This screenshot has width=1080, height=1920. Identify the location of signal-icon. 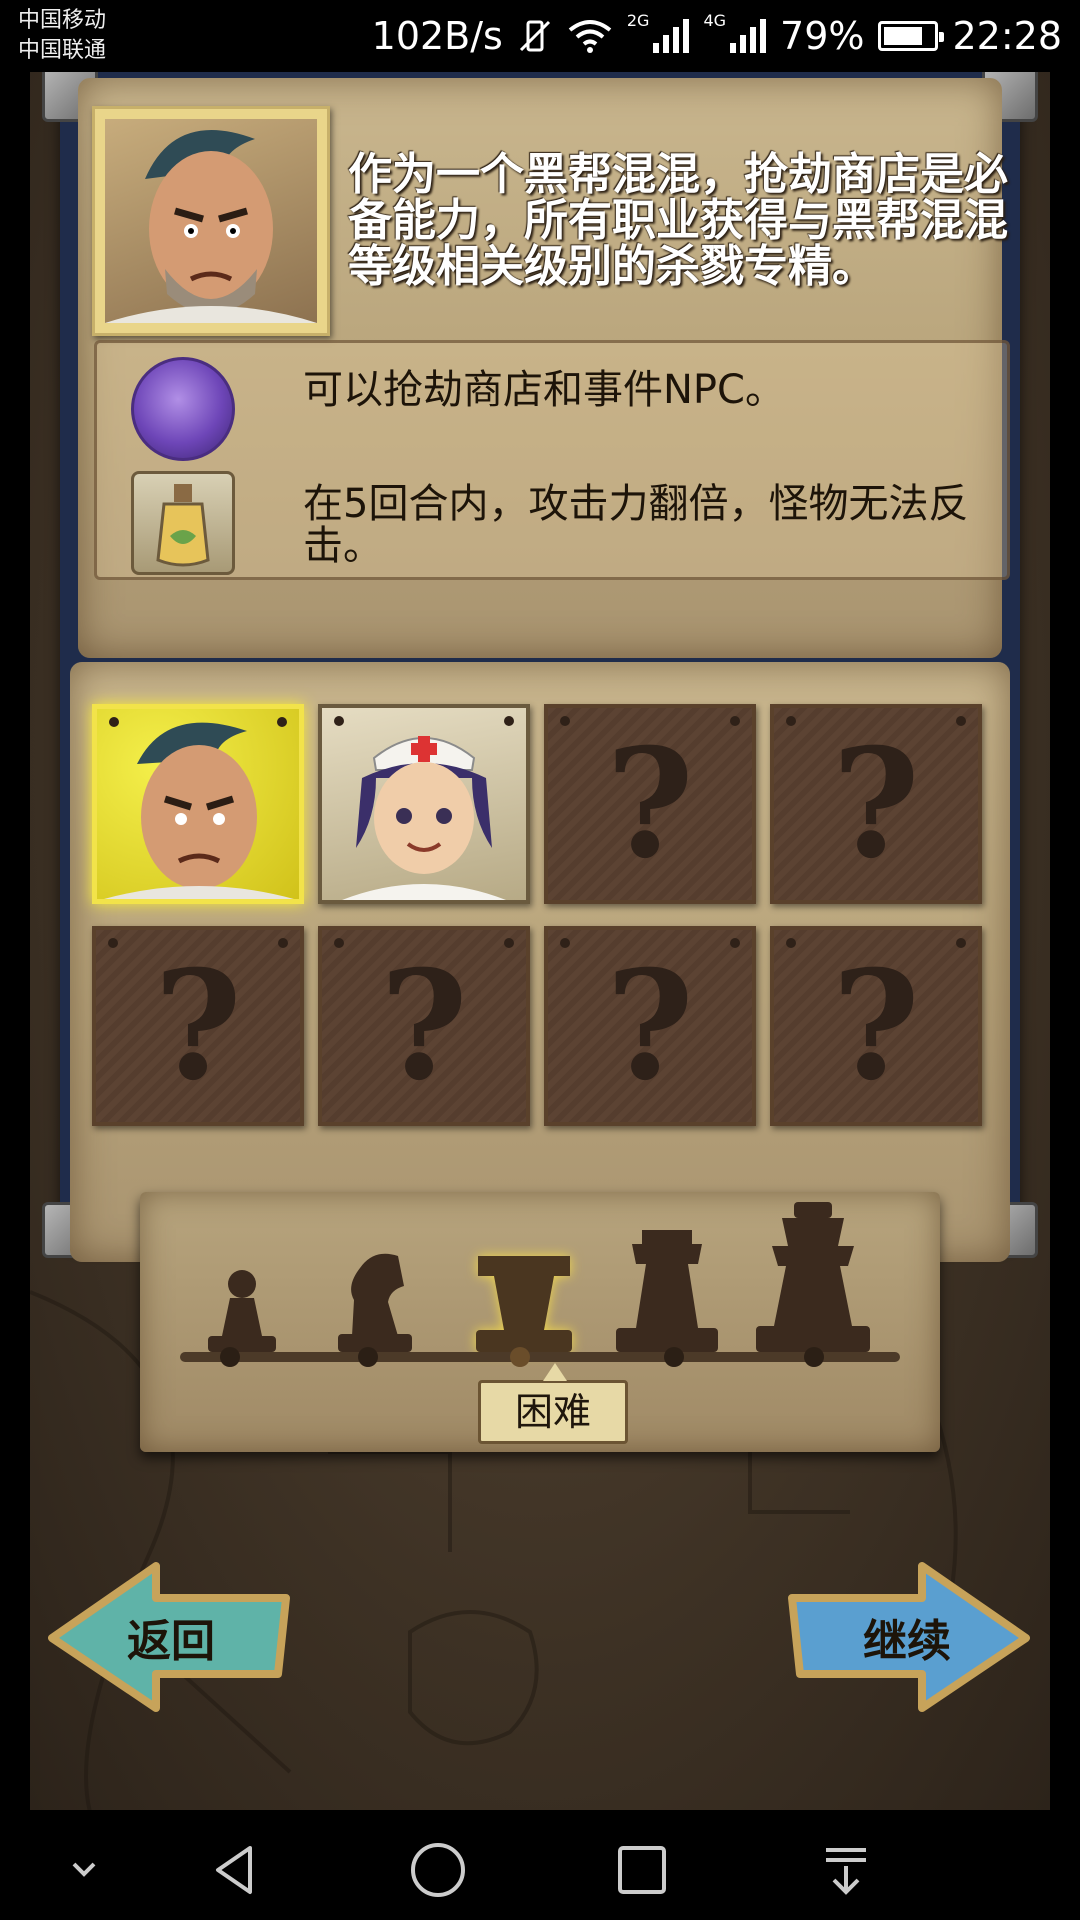
(671, 36).